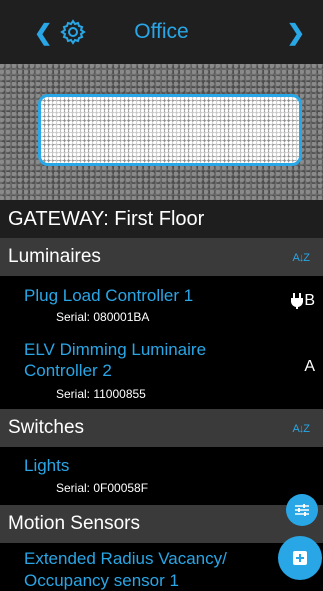  I want to click on section-label: Motion Sensors, so click(74, 523).